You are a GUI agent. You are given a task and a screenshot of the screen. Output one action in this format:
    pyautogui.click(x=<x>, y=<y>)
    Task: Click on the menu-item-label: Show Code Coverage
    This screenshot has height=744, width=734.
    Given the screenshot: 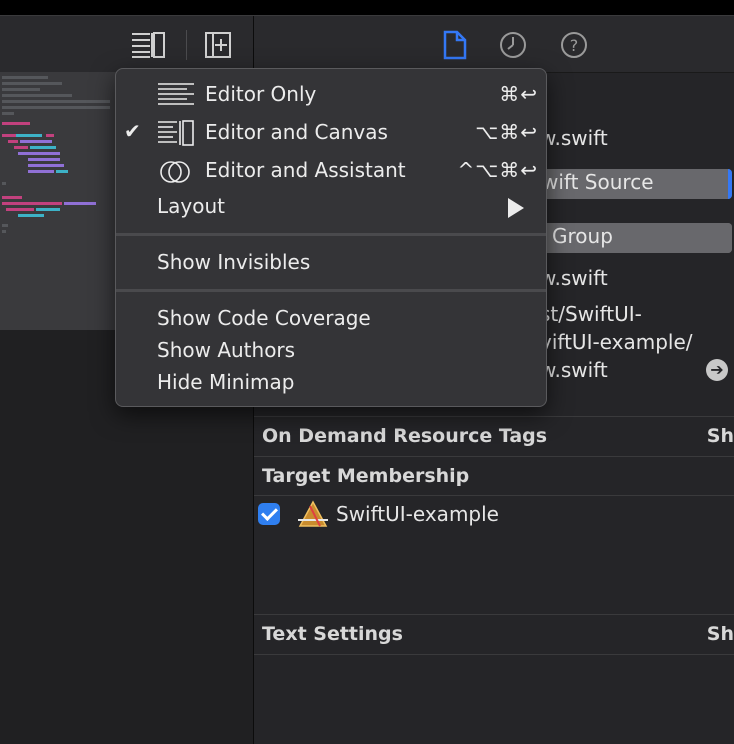 What is the action you would take?
    pyautogui.click(x=264, y=318)
    